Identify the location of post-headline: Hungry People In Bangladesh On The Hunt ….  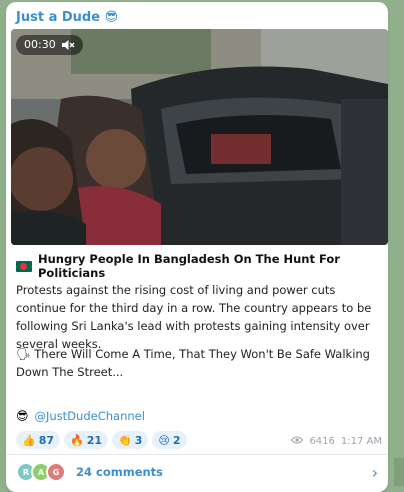
(198, 266).